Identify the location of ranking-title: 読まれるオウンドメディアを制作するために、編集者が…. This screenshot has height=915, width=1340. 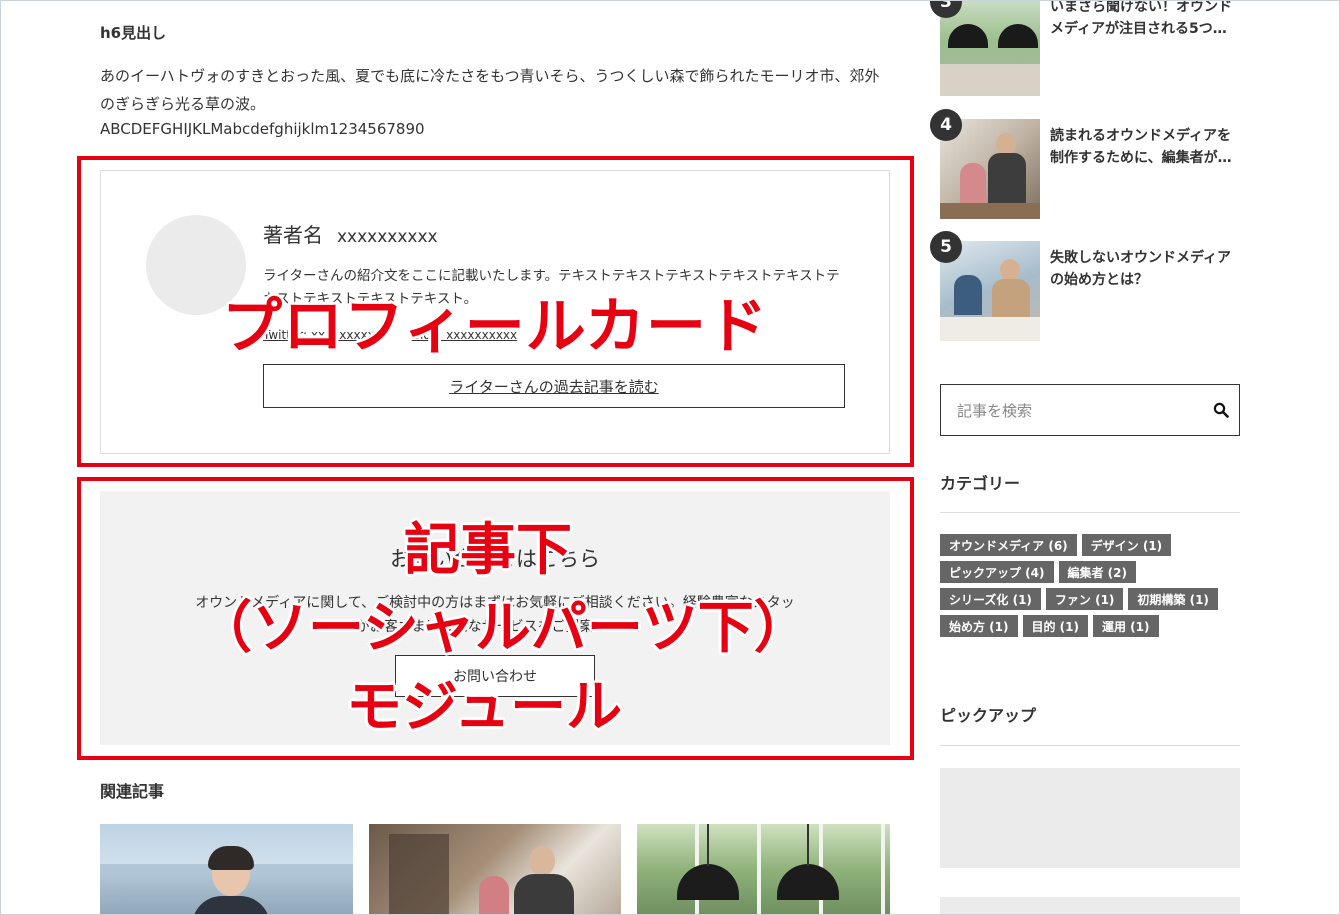
(1145, 147).